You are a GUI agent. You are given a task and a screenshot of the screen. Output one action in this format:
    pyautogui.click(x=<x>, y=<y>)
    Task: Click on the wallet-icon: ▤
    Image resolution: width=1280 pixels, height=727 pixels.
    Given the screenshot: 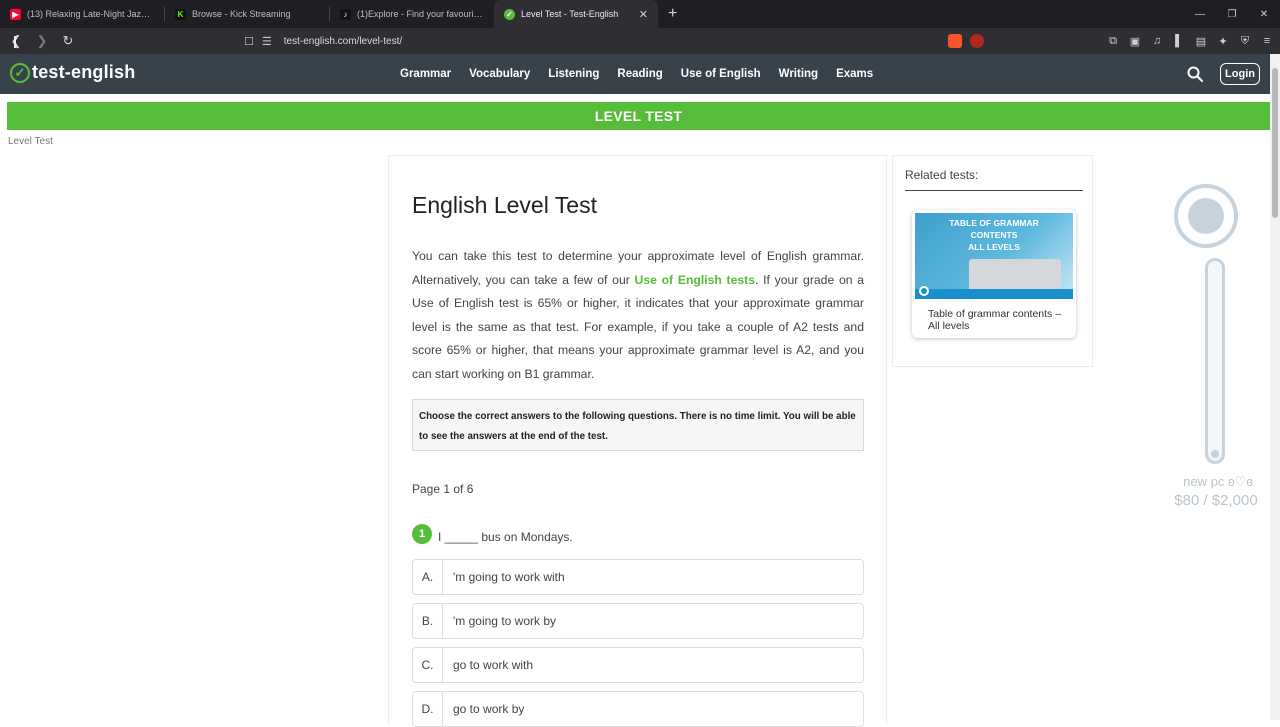 What is the action you would take?
    pyautogui.click(x=1201, y=41)
    